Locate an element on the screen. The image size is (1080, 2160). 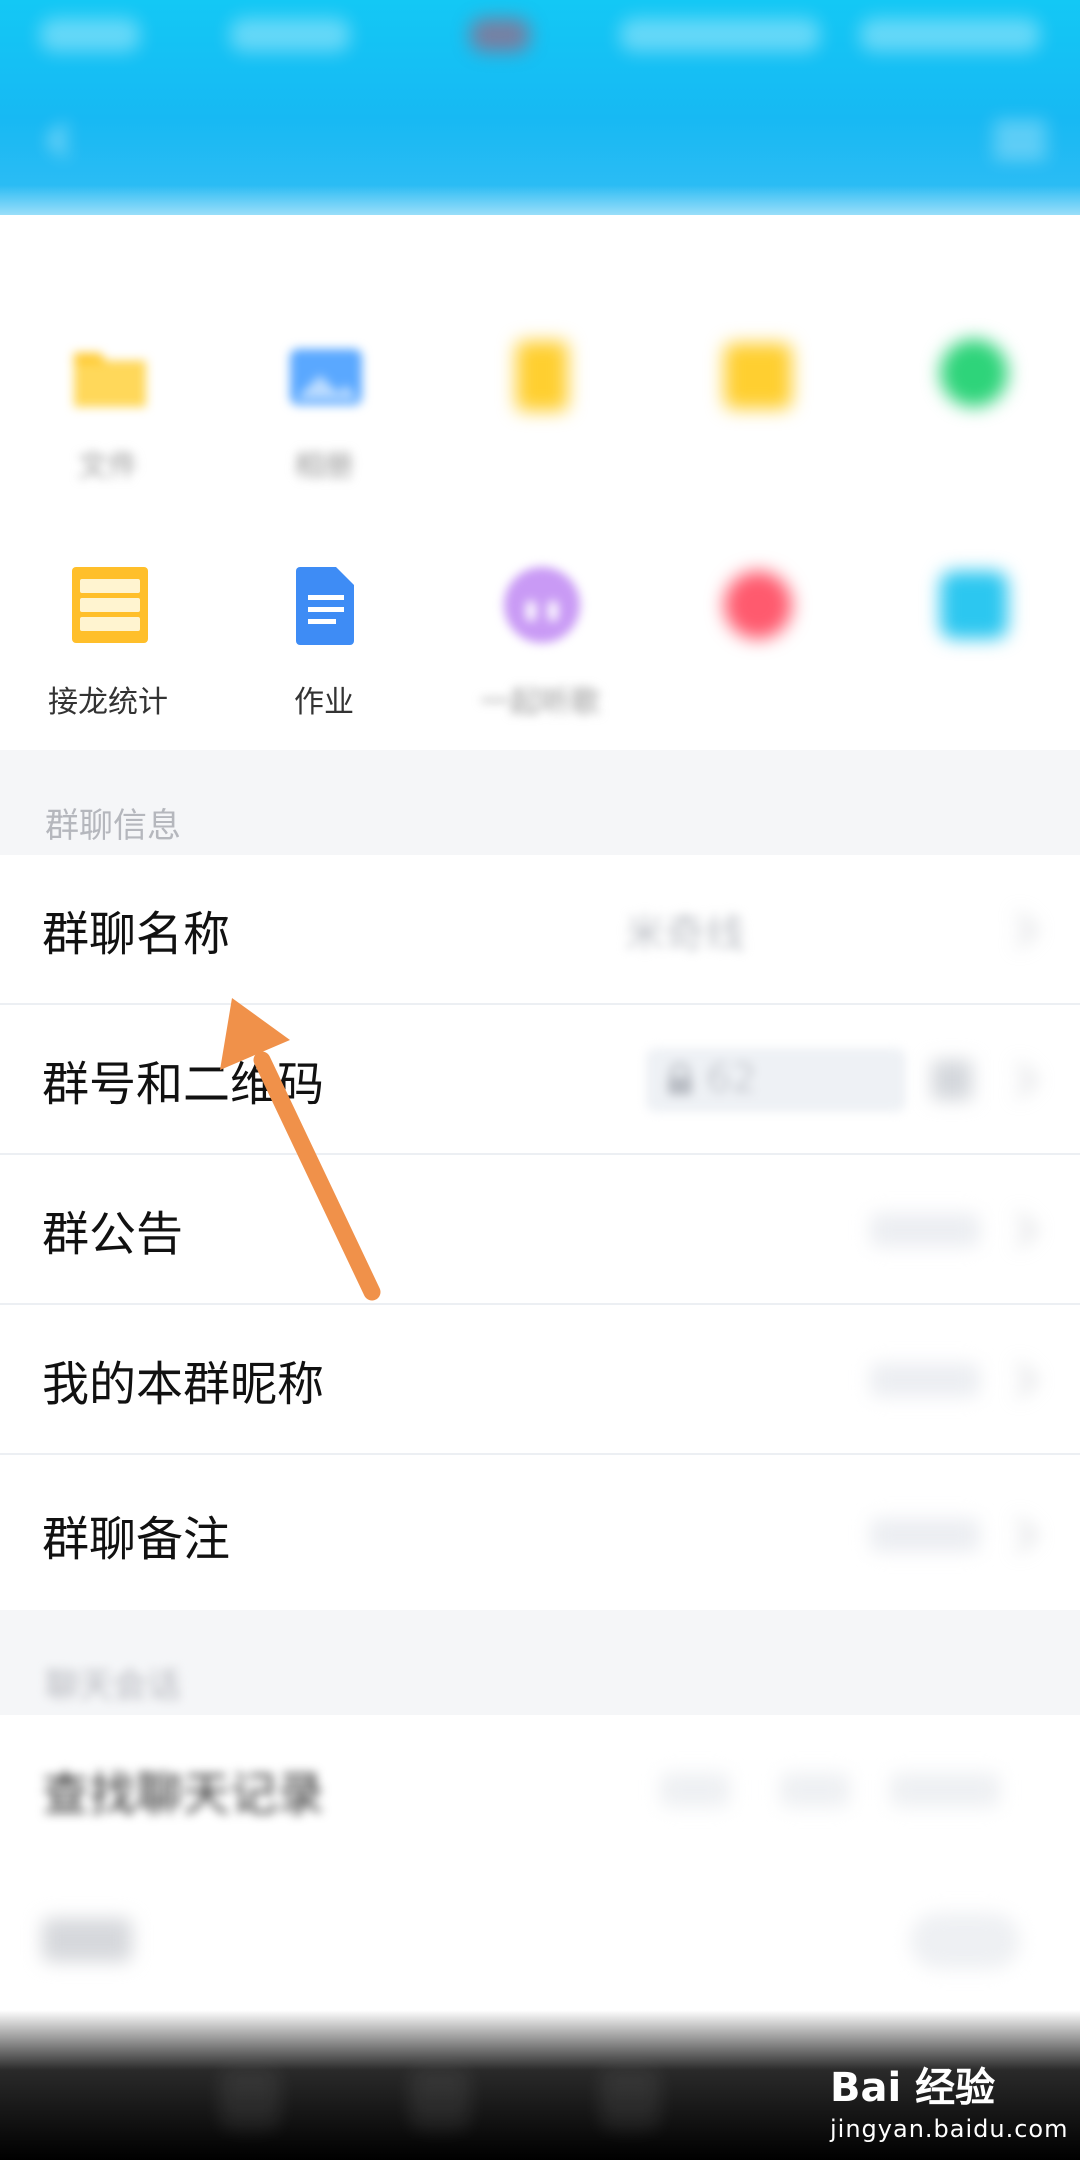
app-header is located at coordinates (540, 122).